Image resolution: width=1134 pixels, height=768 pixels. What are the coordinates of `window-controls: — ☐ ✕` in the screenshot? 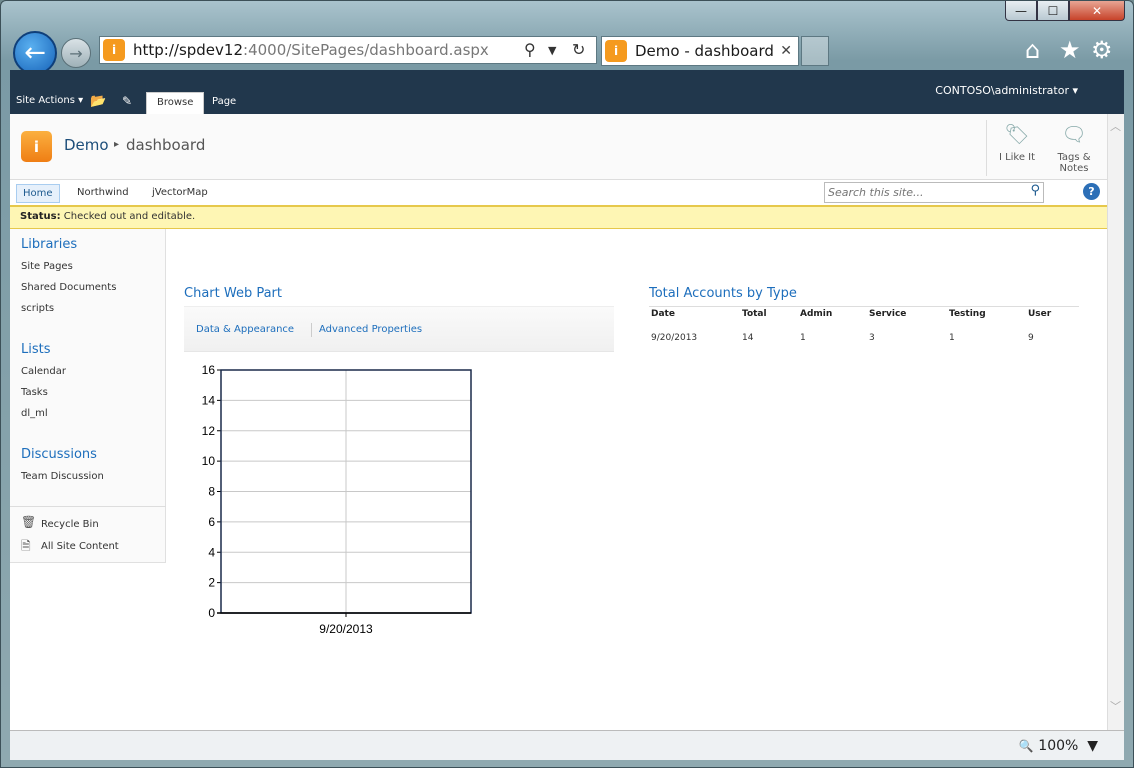 It's located at (1065, 11).